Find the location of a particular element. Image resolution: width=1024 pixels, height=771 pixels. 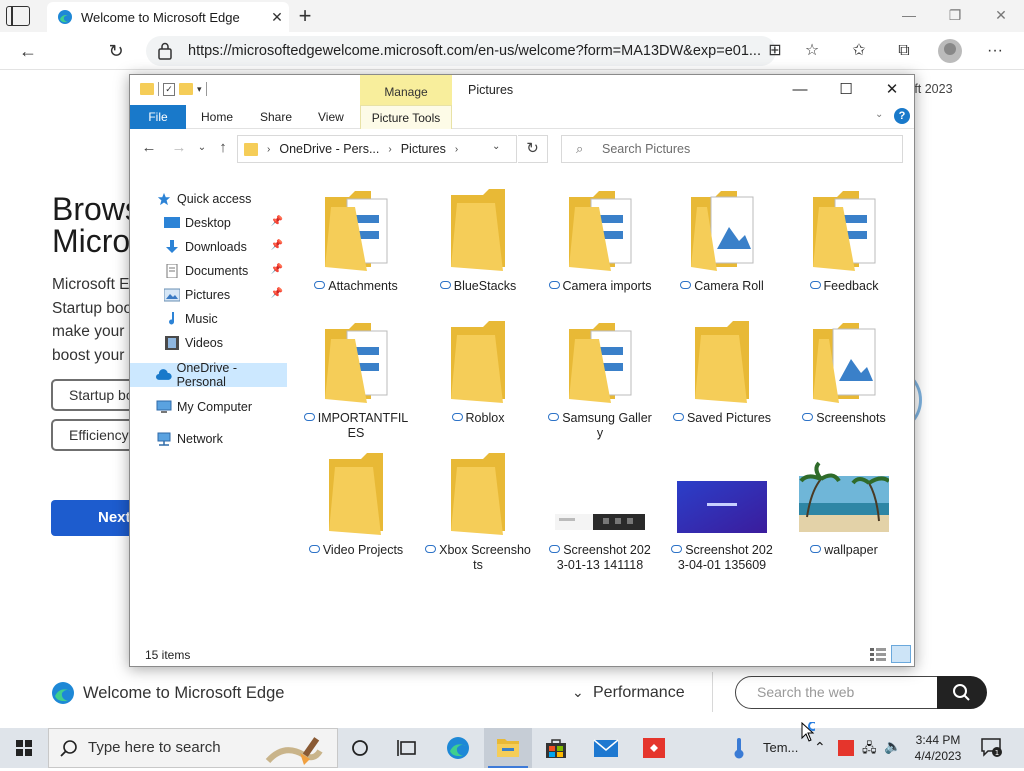

folder-item: Camera Roll is located at coordinates (722, 246).